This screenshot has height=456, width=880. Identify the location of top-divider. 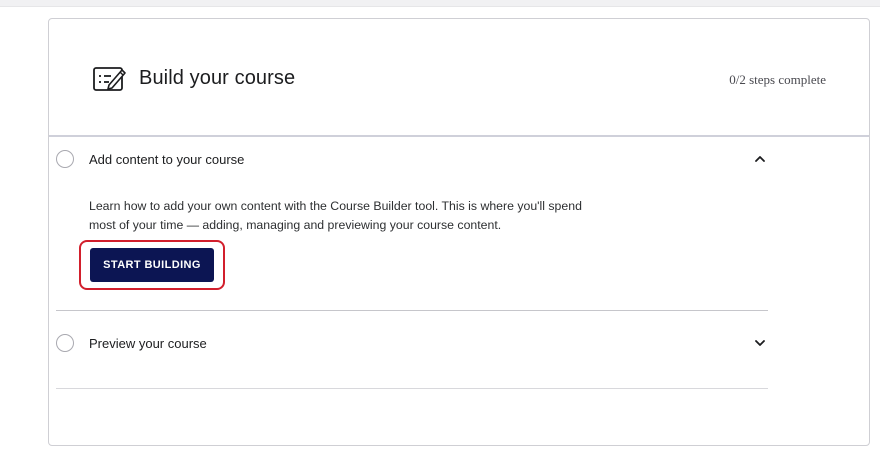
(440, 3).